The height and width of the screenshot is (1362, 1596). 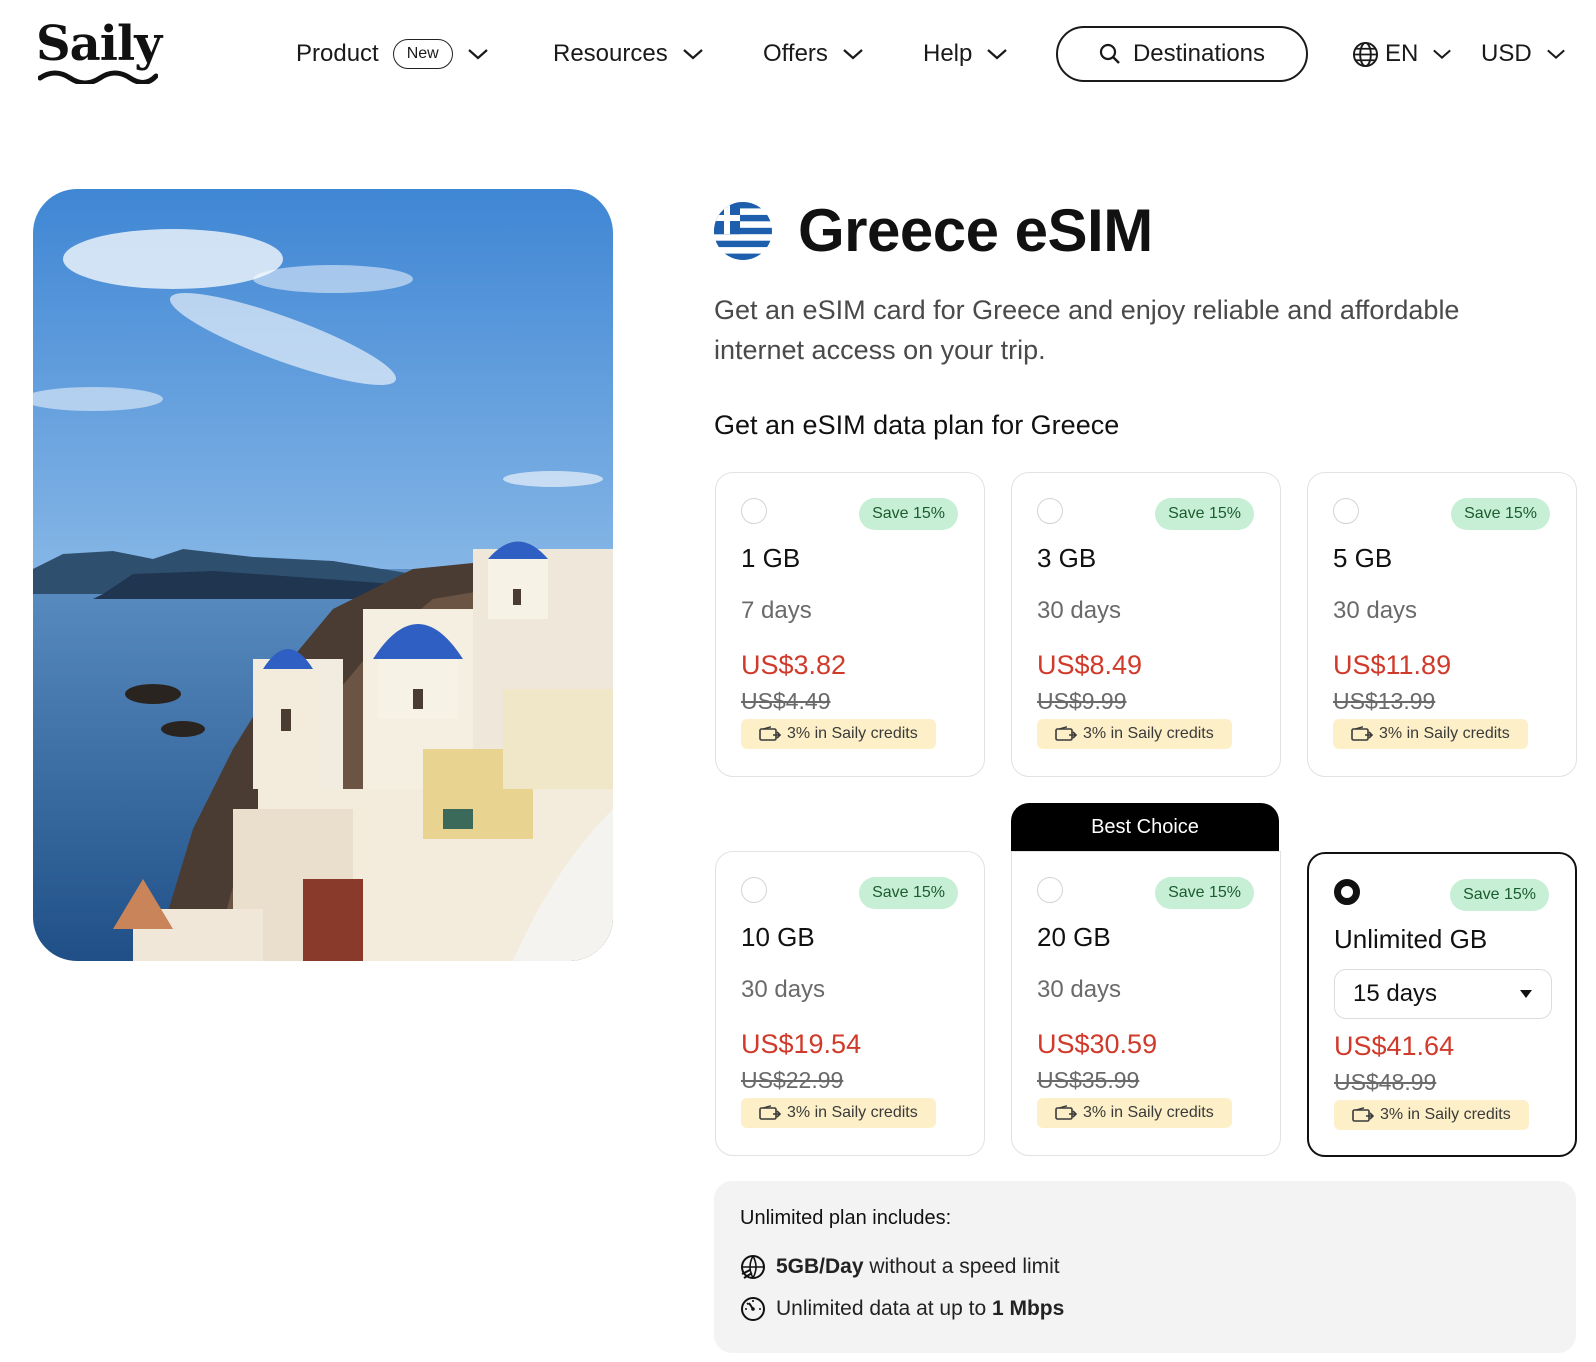 I want to click on days-dropdown-value: 15 days, so click(x=1395, y=993).